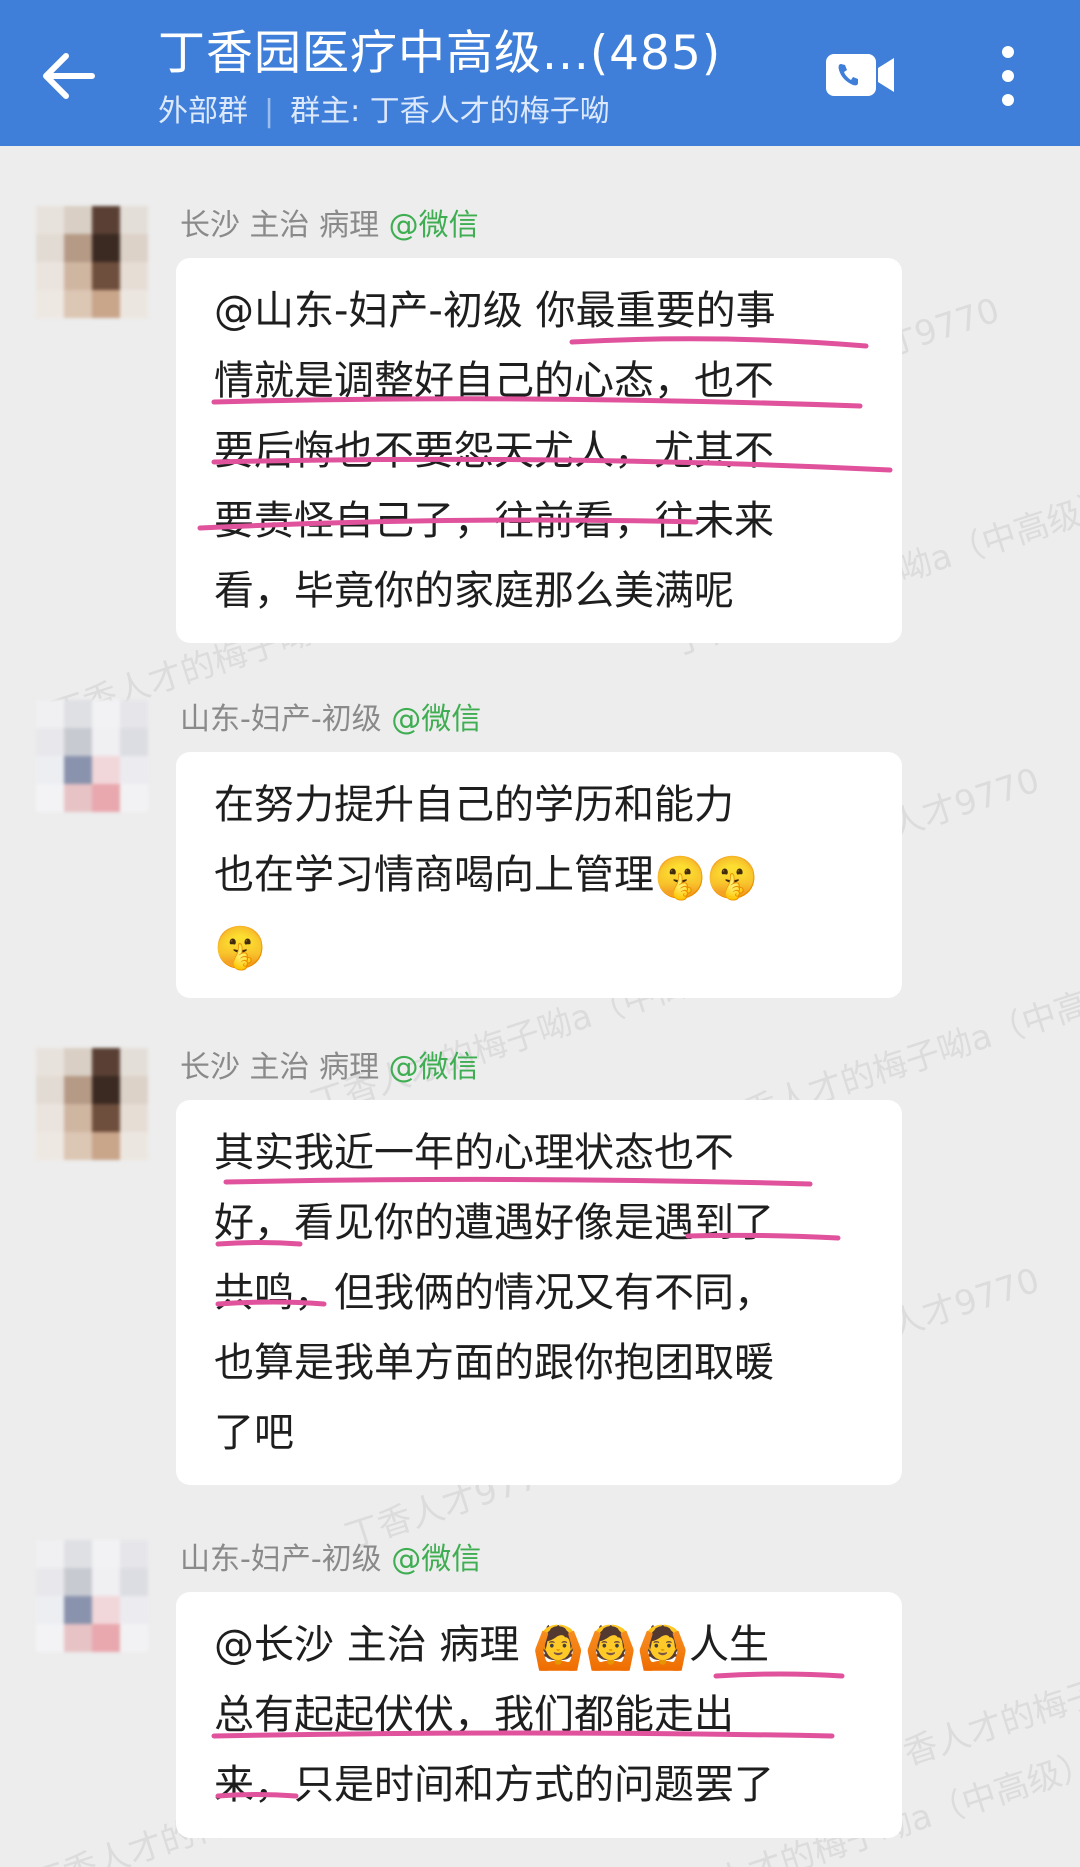 The height and width of the screenshot is (1867, 1080). I want to click on message-line: 也在学习情商喝向上管理🤫🤫, so click(542, 875).